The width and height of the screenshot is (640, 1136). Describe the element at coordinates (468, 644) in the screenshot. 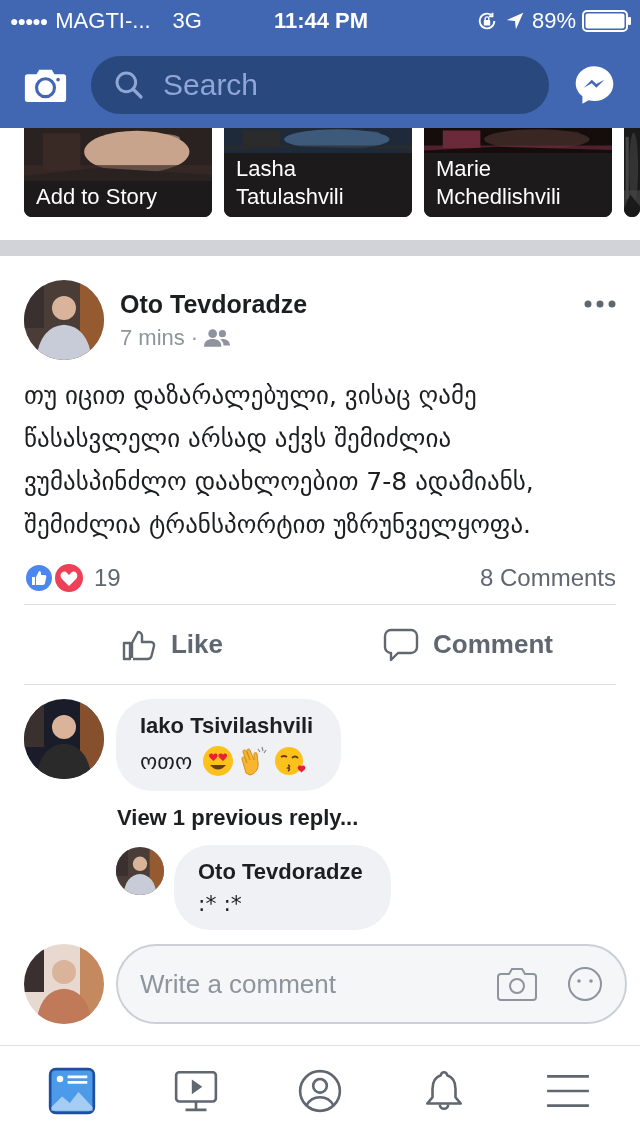

I see `comment-button: Comment` at that location.